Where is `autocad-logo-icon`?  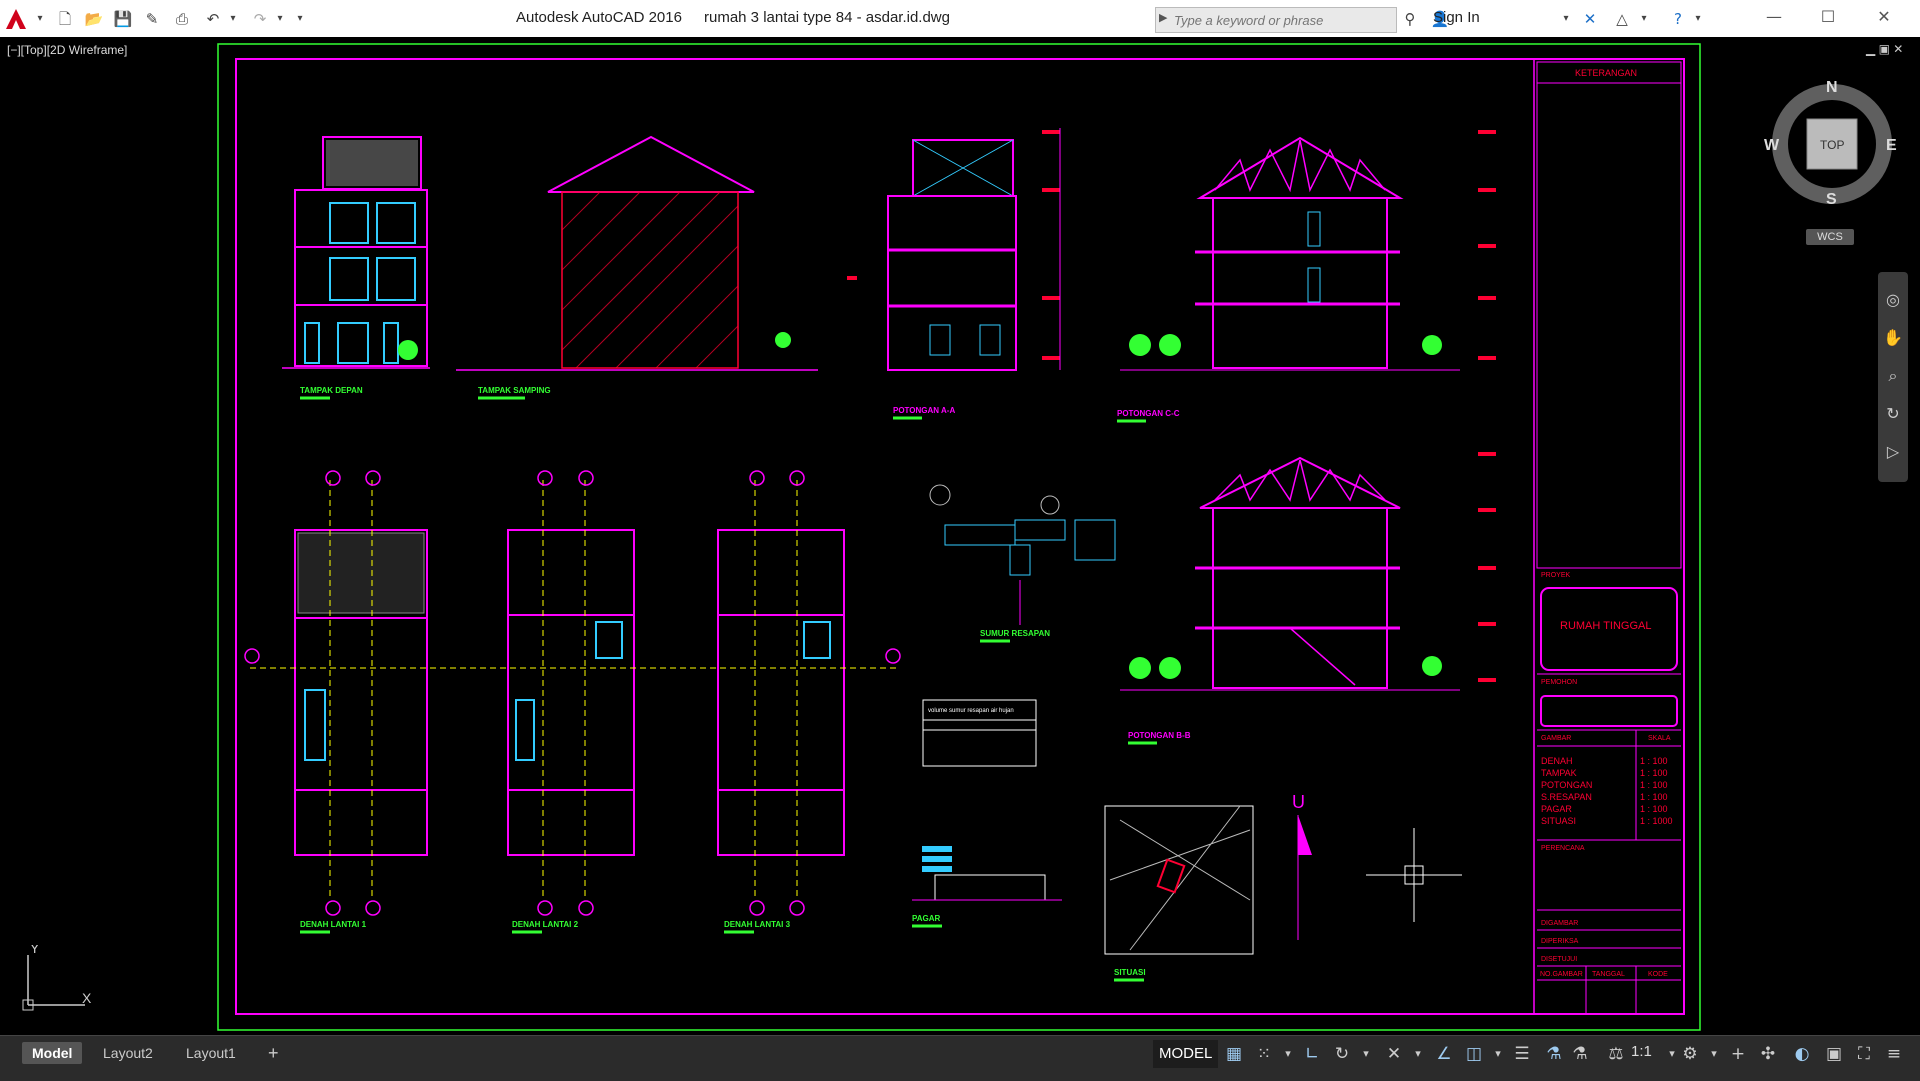 autocad-logo-icon is located at coordinates (16, 19).